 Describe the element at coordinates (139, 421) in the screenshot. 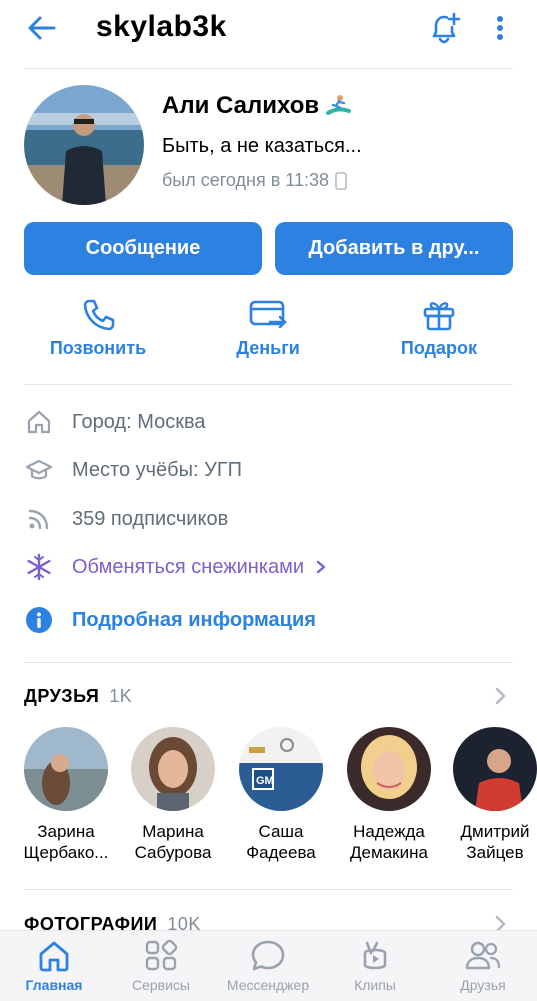

I see `info-city-text: Город: Москва` at that location.